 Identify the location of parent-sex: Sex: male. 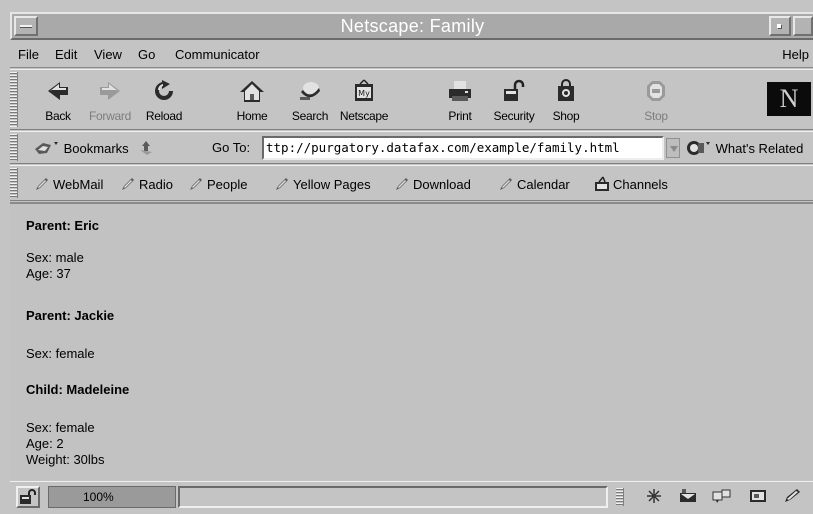
(55, 257).